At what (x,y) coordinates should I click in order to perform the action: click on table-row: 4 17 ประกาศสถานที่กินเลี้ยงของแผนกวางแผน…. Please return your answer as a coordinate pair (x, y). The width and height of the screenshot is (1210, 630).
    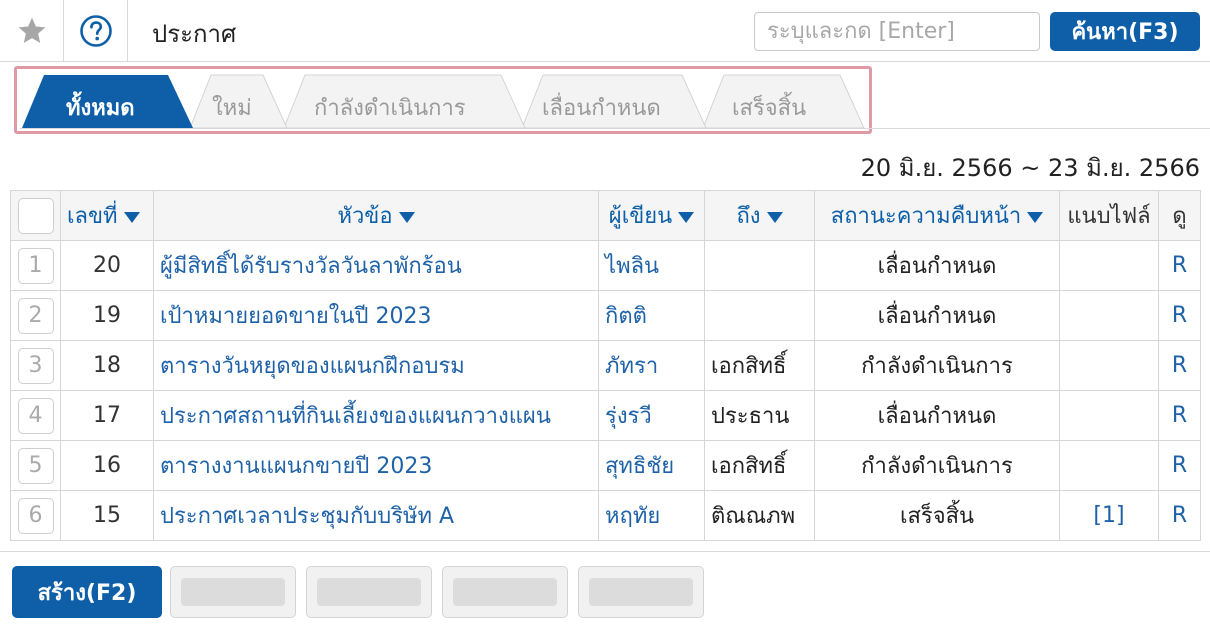
    Looking at the image, I should click on (605, 415).